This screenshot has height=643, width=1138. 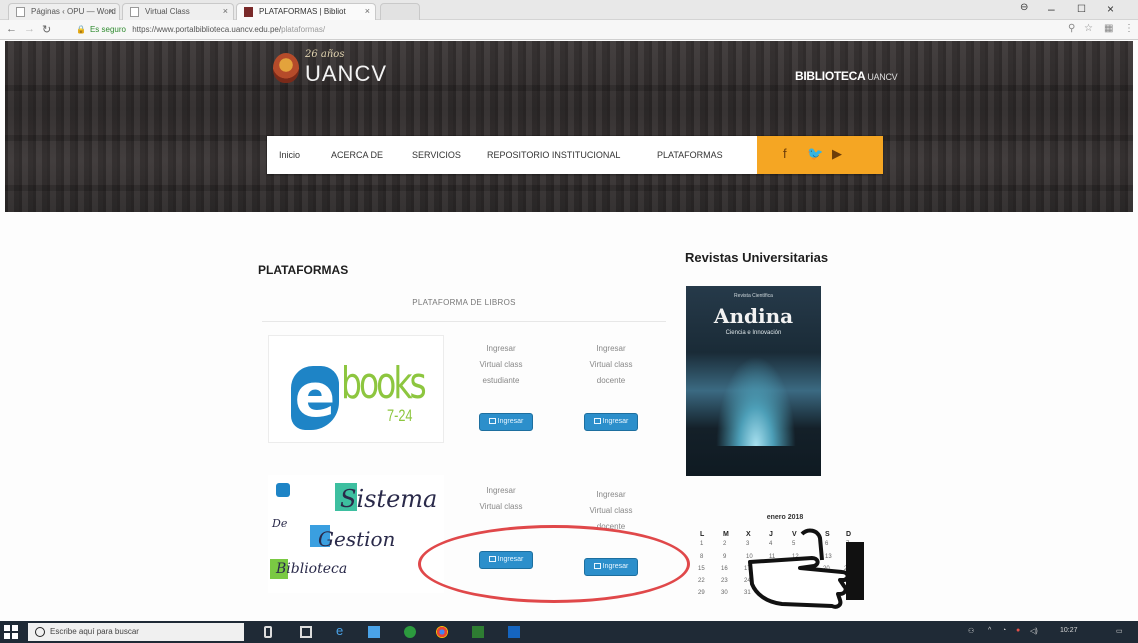 I want to click on twitter-icon: 🐦, so click(x=815, y=154).